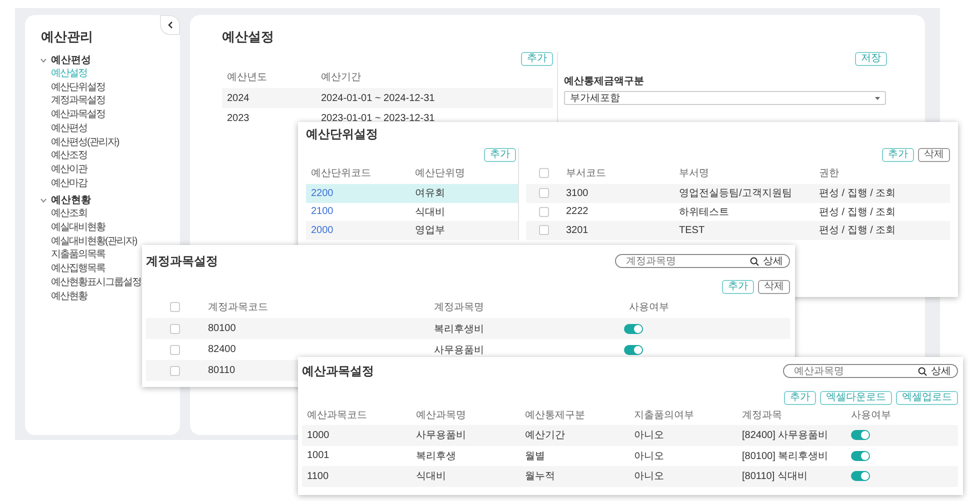  What do you see at coordinates (342, 134) in the screenshot?
I see `window-title: 예산단위설정` at bounding box center [342, 134].